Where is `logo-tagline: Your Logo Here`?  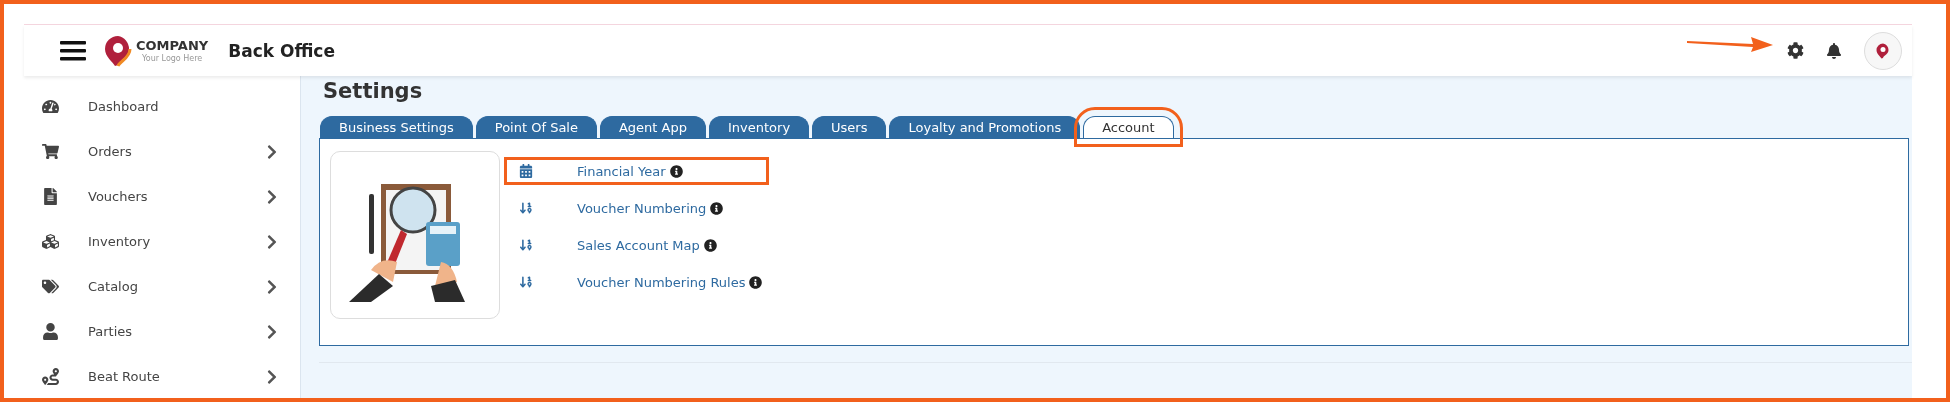 logo-tagline: Your Logo Here is located at coordinates (172, 58).